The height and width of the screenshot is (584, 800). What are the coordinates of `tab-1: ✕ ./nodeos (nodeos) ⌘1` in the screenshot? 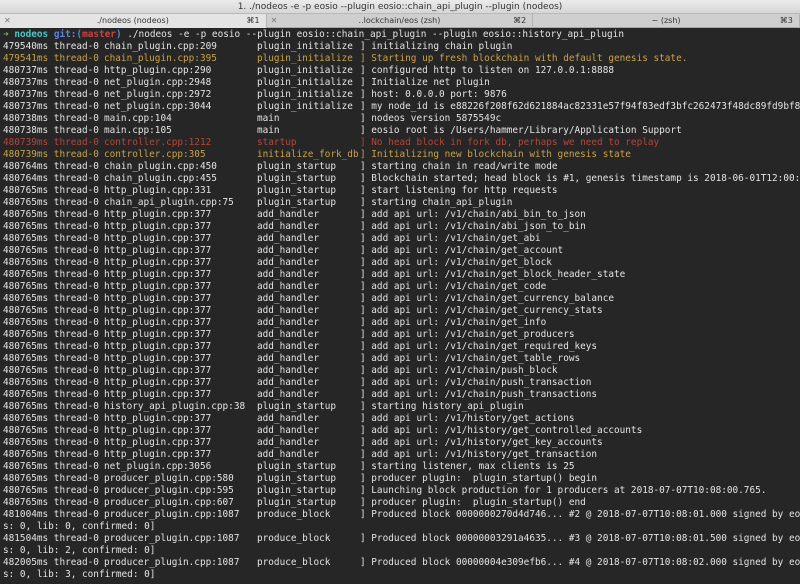 It's located at (133, 21).